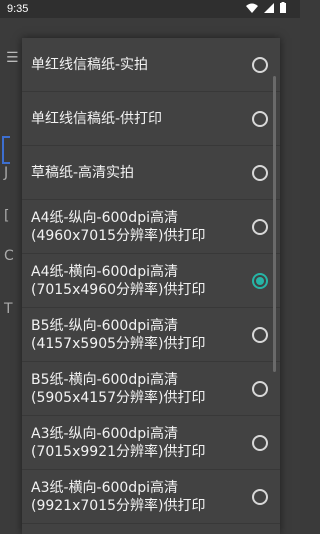  I want to click on option-item: A4纸-纵向-600dpi高清 (4960x7015分辨率)供打印, so click(151, 227).